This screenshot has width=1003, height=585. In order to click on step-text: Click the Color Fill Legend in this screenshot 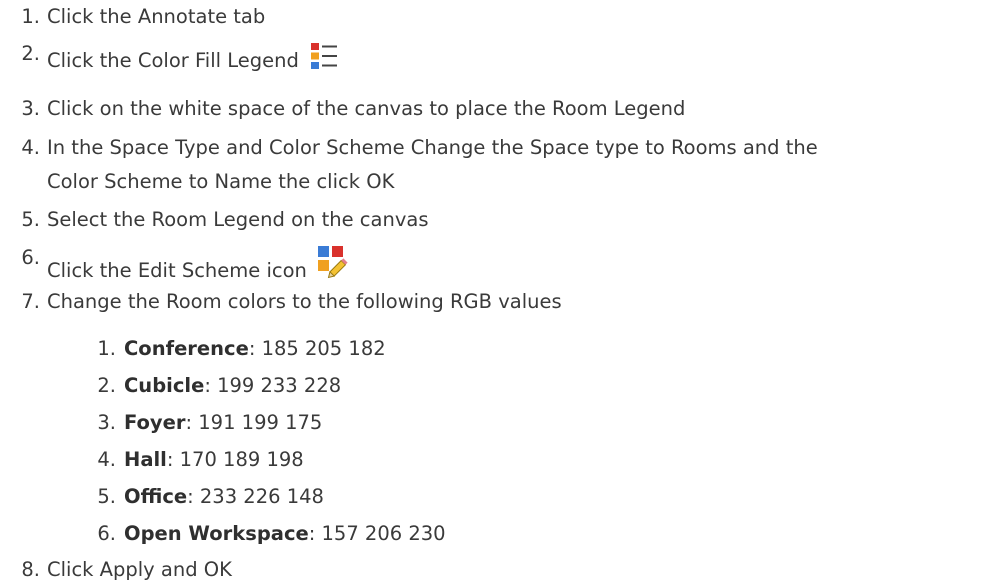, I will do `click(173, 60)`.